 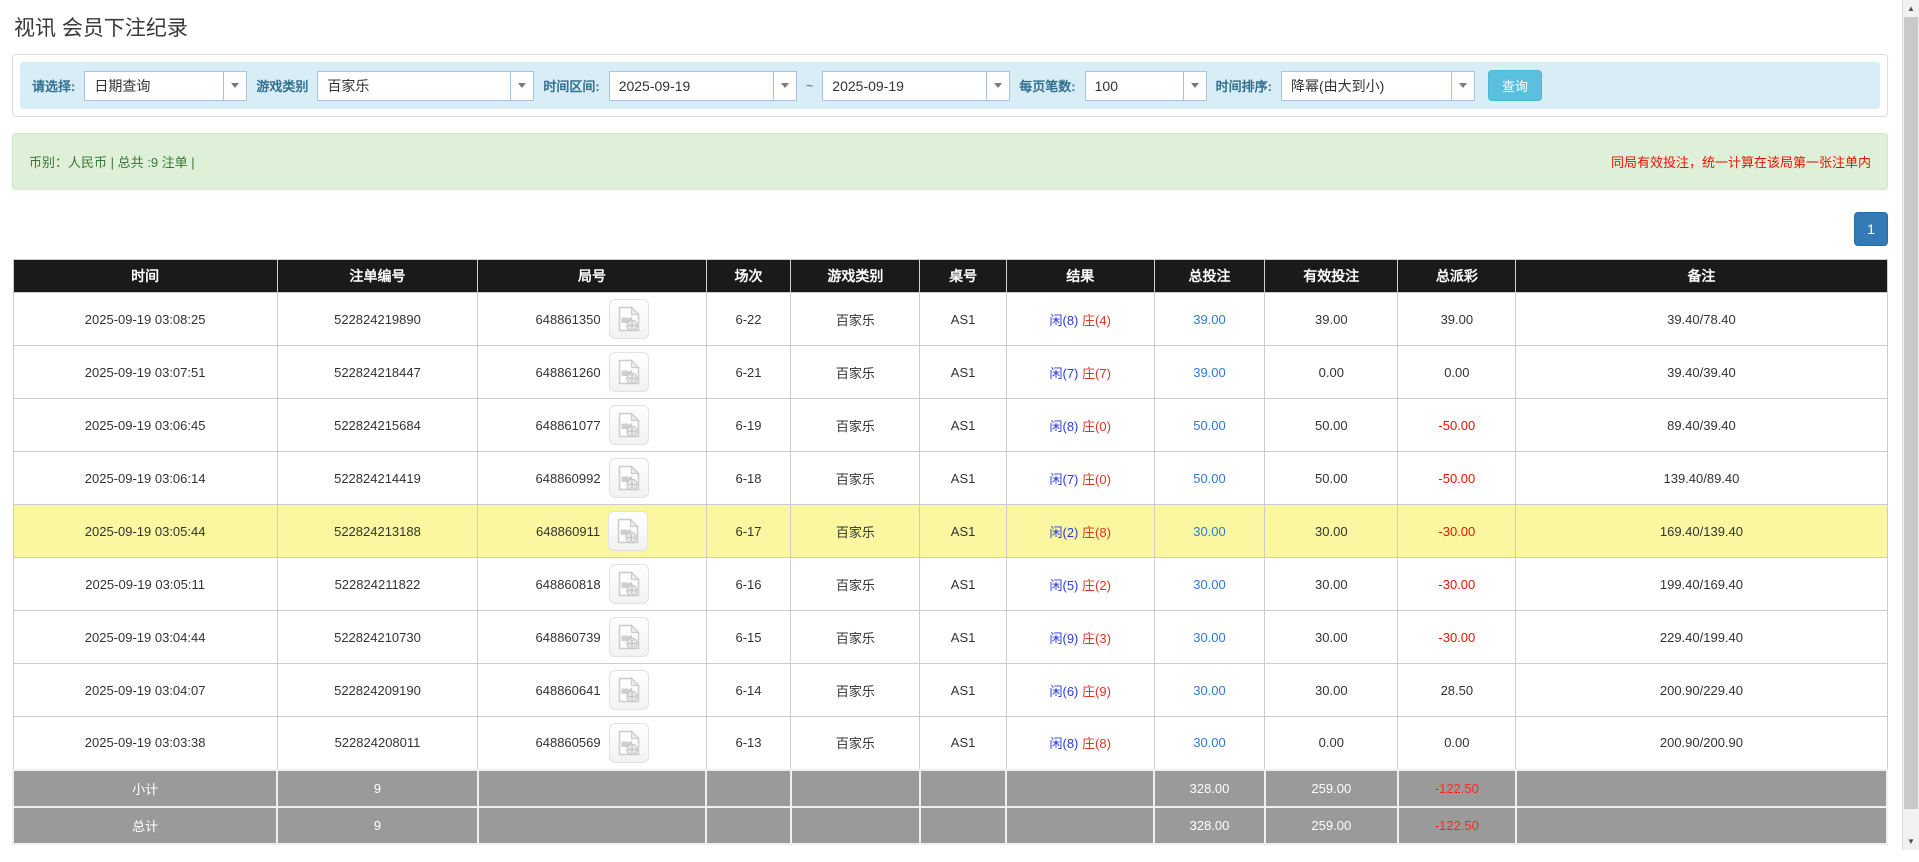 What do you see at coordinates (1331, 690) in the screenshot?
I see `cell-valid-bet: 30.00` at bounding box center [1331, 690].